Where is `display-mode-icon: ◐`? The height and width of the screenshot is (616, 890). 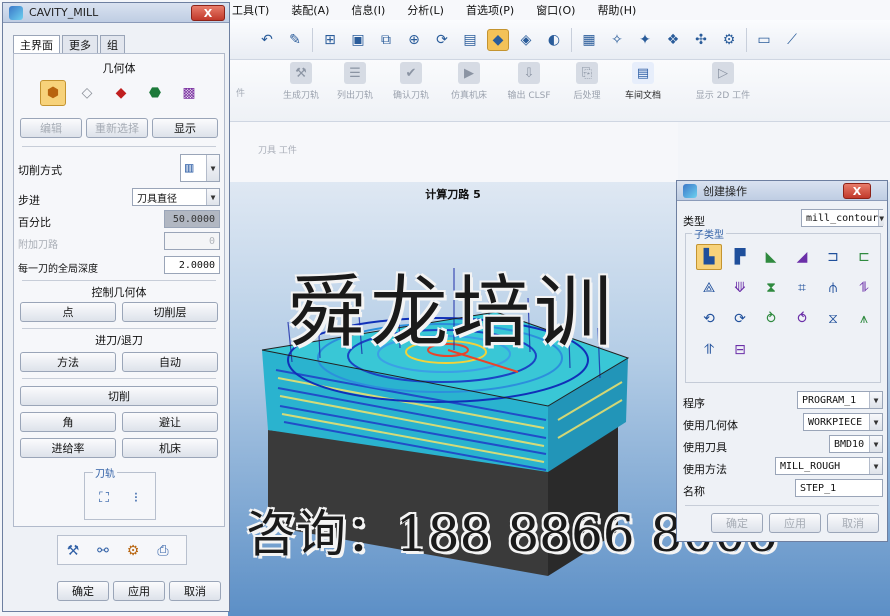
display-mode-icon: ◐ is located at coordinates (554, 40).